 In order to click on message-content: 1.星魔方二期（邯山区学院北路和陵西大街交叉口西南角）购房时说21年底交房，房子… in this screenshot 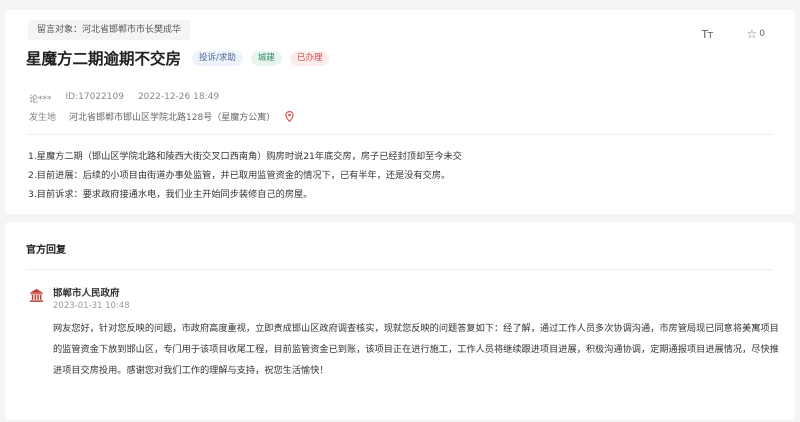, I will do `click(398, 176)`.